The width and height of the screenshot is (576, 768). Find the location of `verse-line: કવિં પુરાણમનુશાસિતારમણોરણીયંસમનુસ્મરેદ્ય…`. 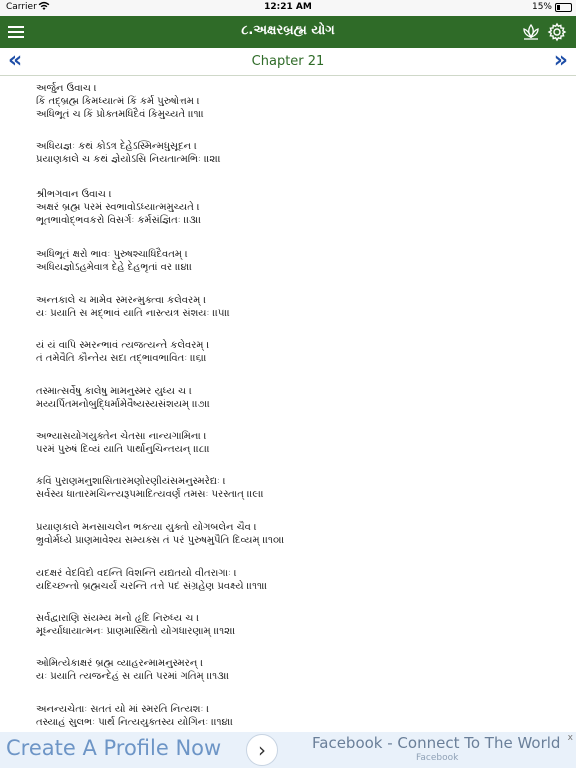

verse-line: કવિં પુરાણમનુશાસિતારમણોરણીયંસમનુસ્મરેદ્ય… is located at coordinates (131, 481).